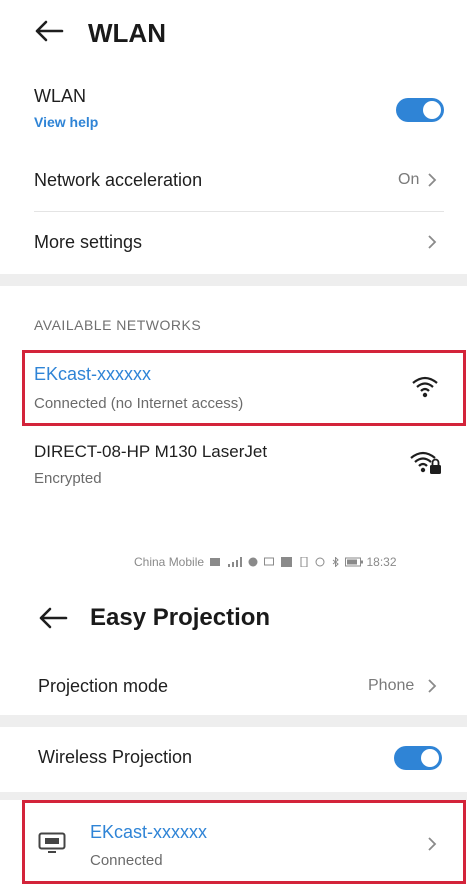 The image size is (467, 887). Describe the element at coordinates (233, 179) in the screenshot. I see `network-acceleration-row: Network acceleration On` at that location.